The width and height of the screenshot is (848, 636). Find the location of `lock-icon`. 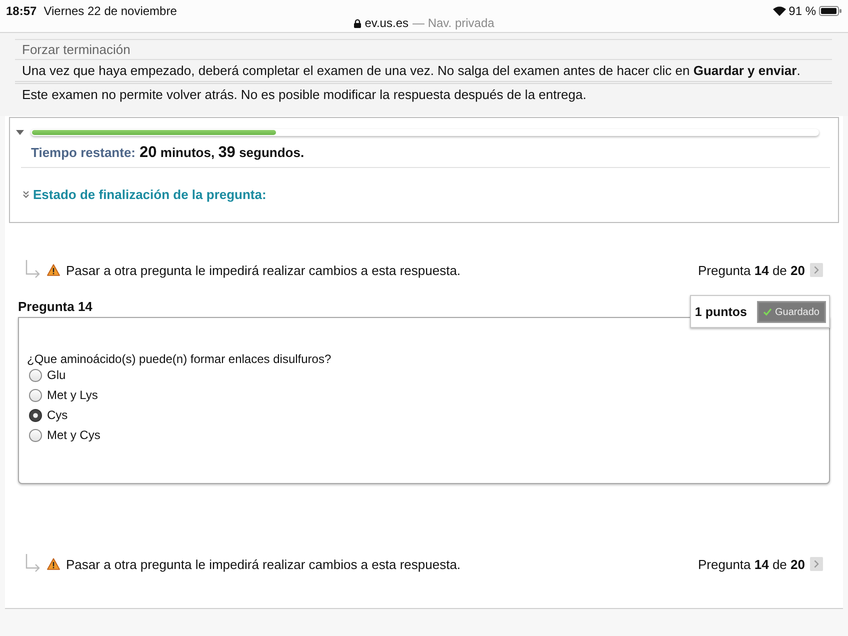

lock-icon is located at coordinates (357, 23).